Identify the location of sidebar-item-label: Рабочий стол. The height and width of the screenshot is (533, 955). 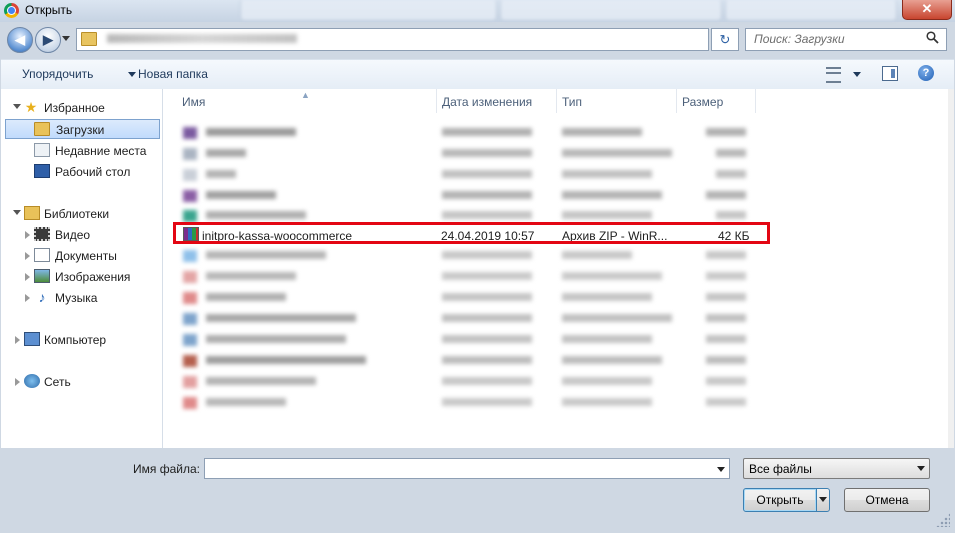
(93, 172).